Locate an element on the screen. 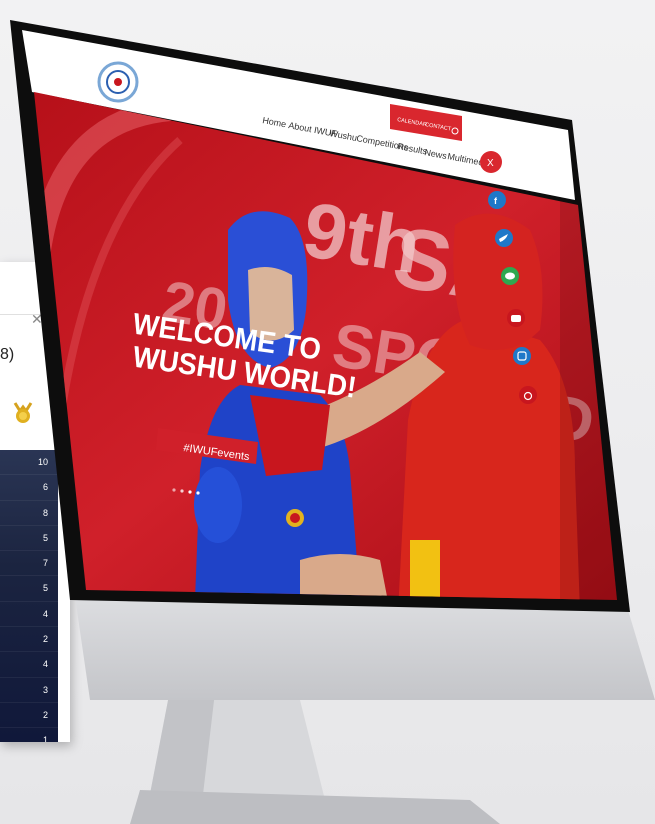 This screenshot has height=824, width=655. iwuf-logo is located at coordinates (118, 82).